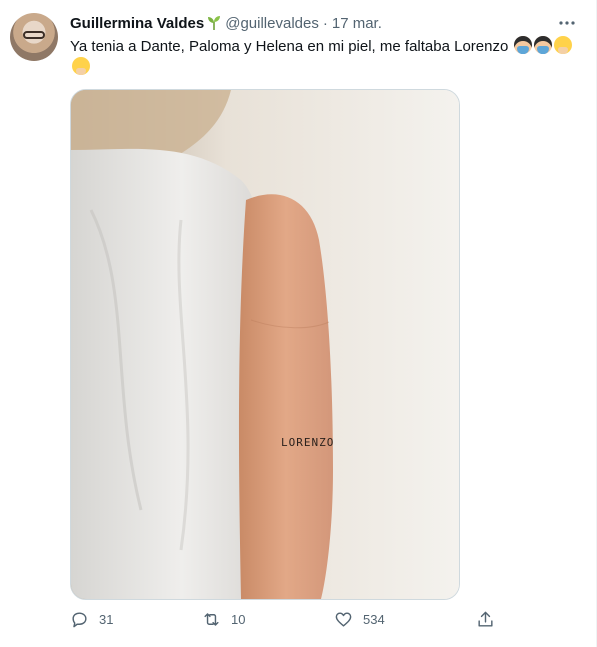 The height and width of the screenshot is (647, 597). What do you see at coordinates (307, 442) in the screenshot?
I see `tattoo-text: LORENZO` at bounding box center [307, 442].